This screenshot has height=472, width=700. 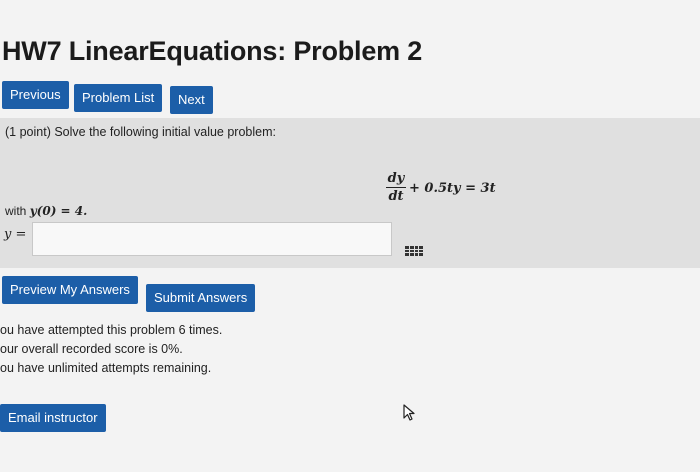 I want to click on answer-label: y =, so click(x=15, y=234).